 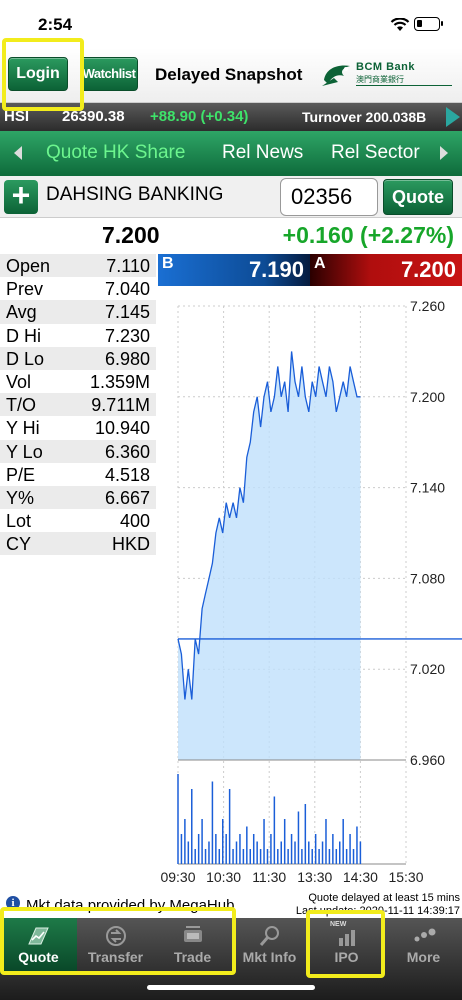 I want to click on stat-label: T/O, so click(x=21, y=405).